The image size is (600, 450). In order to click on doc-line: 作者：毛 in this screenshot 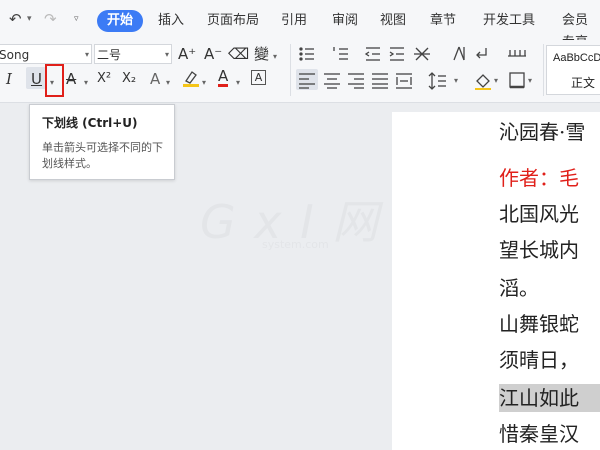, I will do `click(539, 178)`.